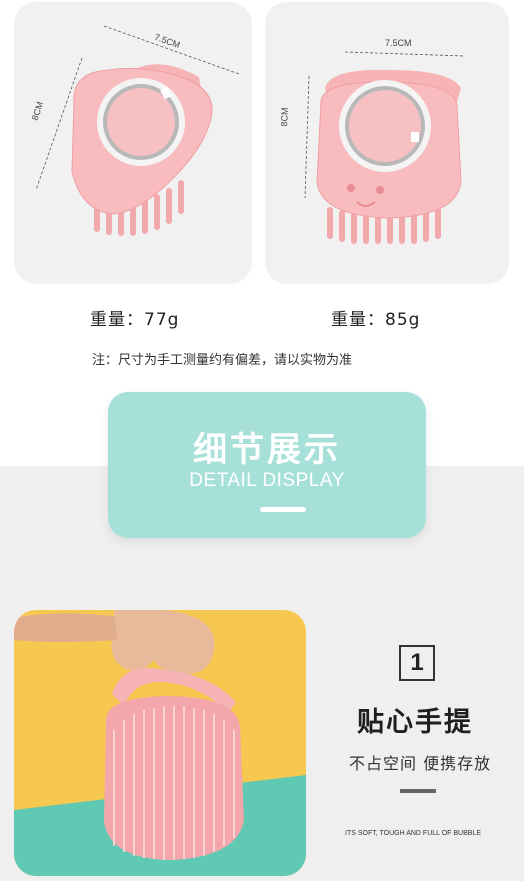  I want to click on product-card-heart: 7.5CM 8CM, so click(133, 143).